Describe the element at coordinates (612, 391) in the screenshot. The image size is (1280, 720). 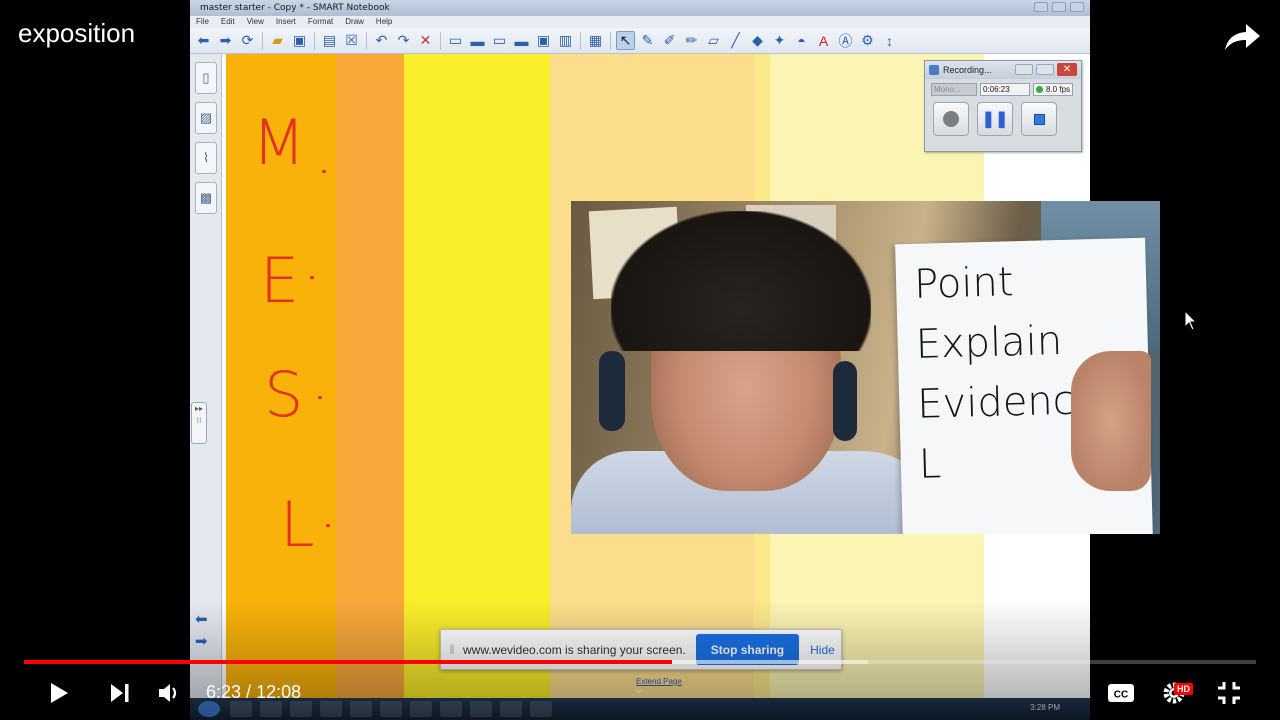
I see `headset-icon` at that location.